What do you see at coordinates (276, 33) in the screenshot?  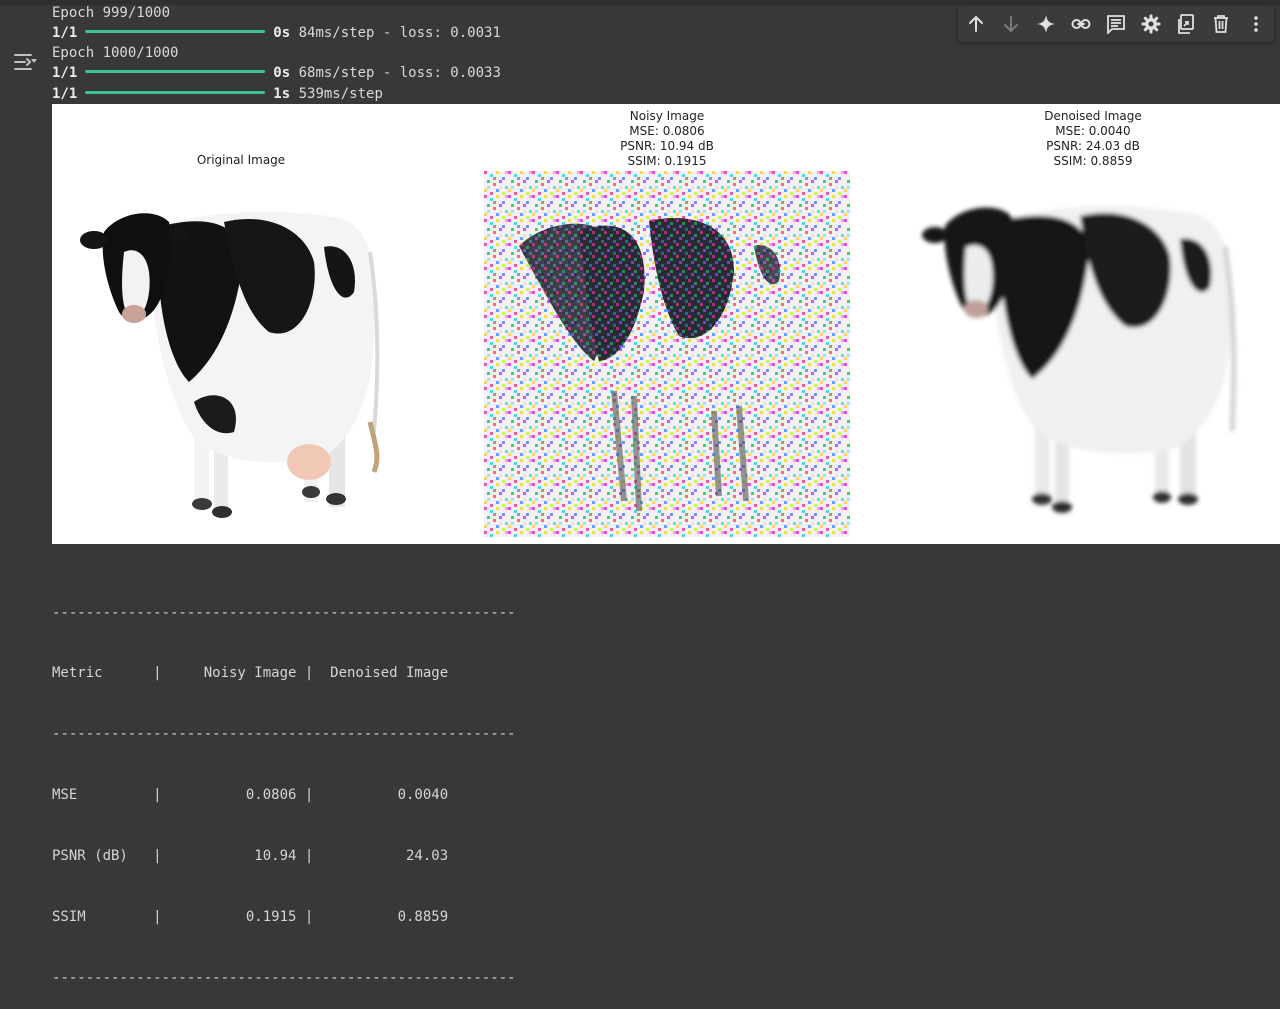 I see `progress-line: 1/1 0s 84ms/step - loss: 0.0031` at bounding box center [276, 33].